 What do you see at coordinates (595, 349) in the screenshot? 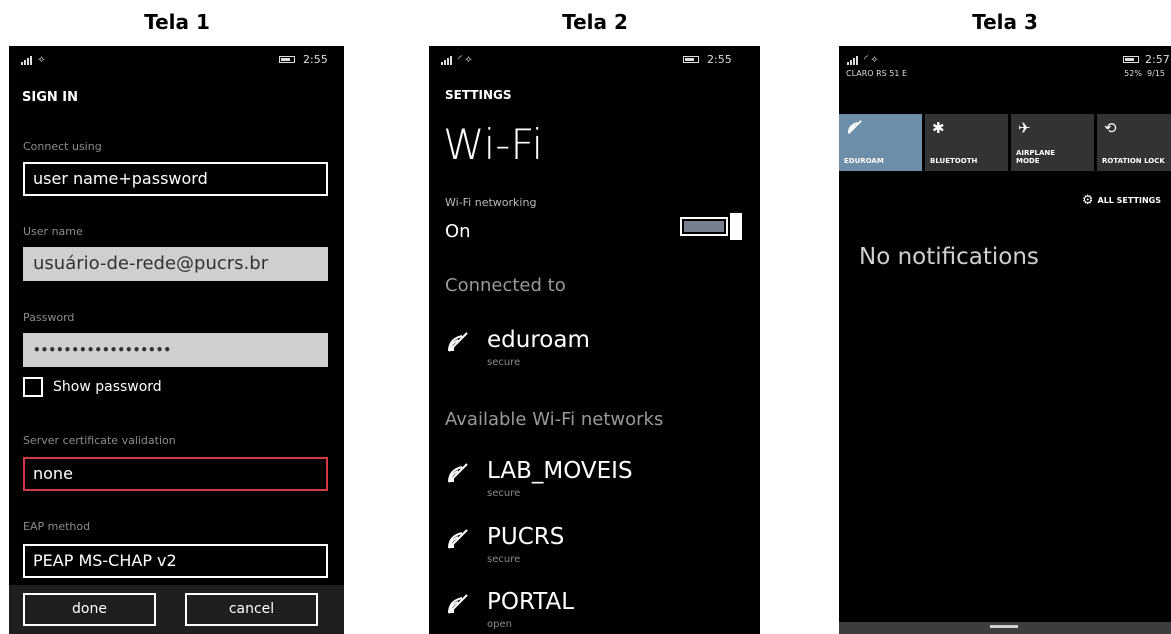
I see `network-item-eduroam: eduroam secure` at bounding box center [595, 349].